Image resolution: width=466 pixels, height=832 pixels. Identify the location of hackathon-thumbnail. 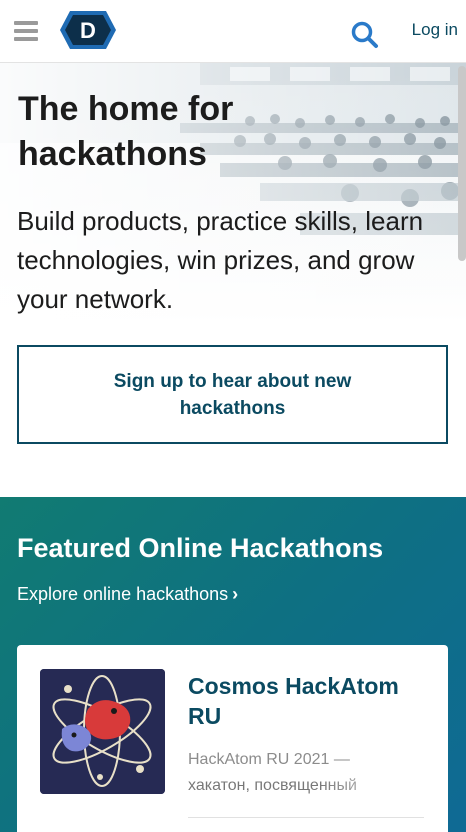
(102, 731).